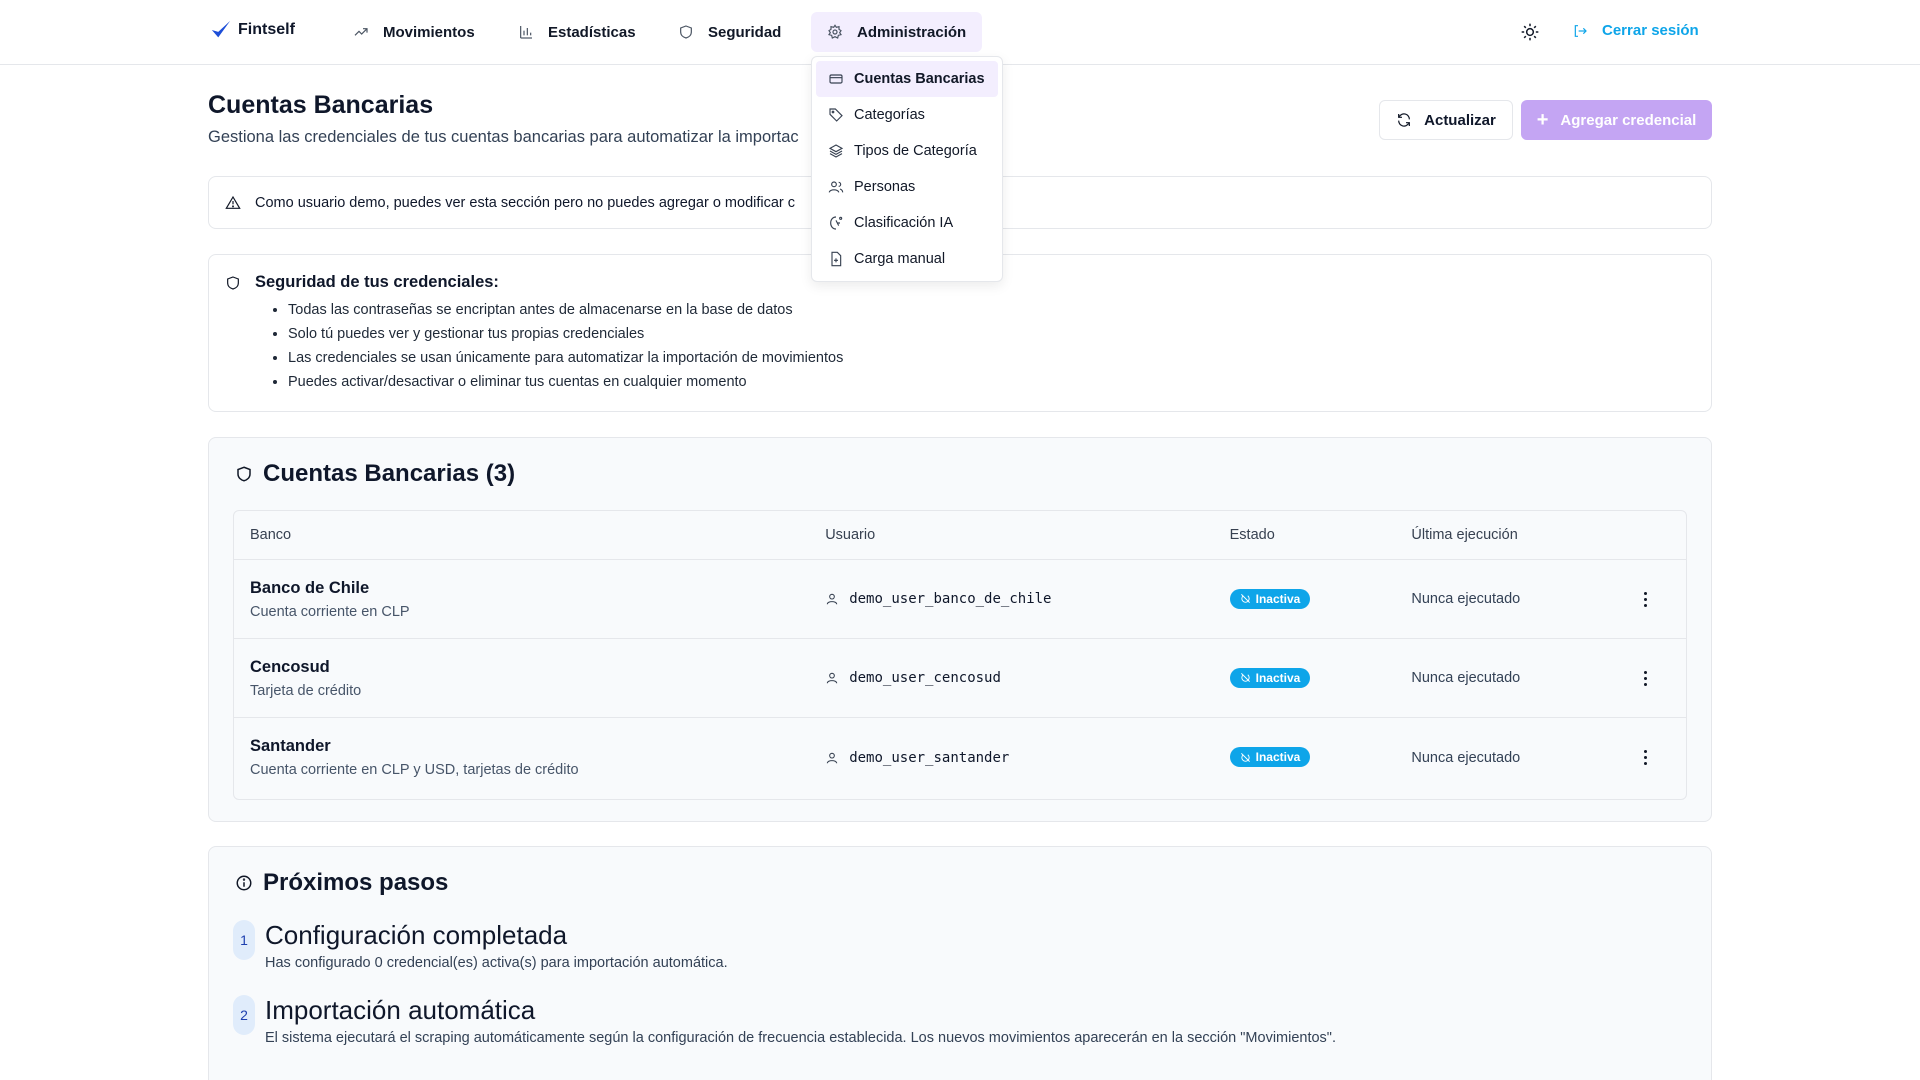 Image resolution: width=1920 pixels, height=1080 pixels. I want to click on menu-item-personas: Personas, so click(907, 187).